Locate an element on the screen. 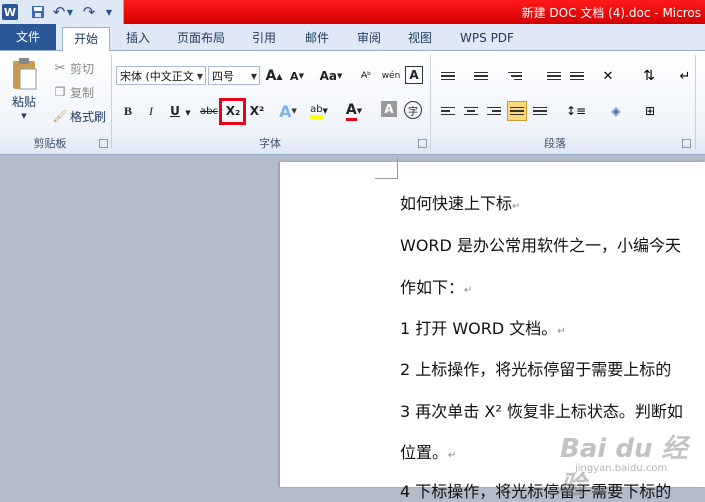 The height and width of the screenshot is (502, 705). title-bar: W ↶ ▼ ↷ ▼ 新建 DOC 文档 (4).doc - Micros is located at coordinates (352, 12).